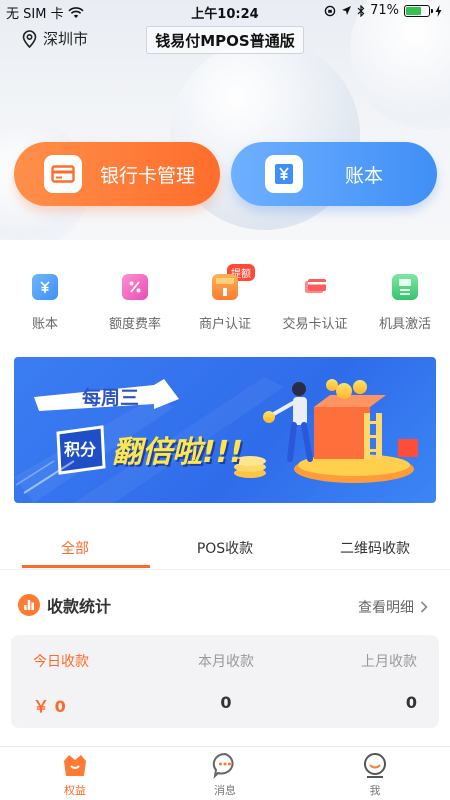 Image resolution: width=450 pixels, height=800 pixels. Describe the element at coordinates (98, 684) in the screenshot. I see `stat-today: 今日收款 ￥ 0` at that location.